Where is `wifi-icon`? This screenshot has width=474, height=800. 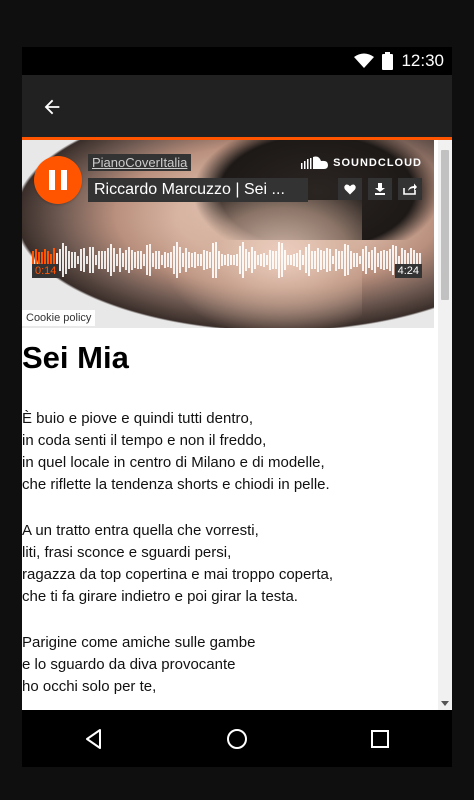
wifi-icon is located at coordinates (364, 60).